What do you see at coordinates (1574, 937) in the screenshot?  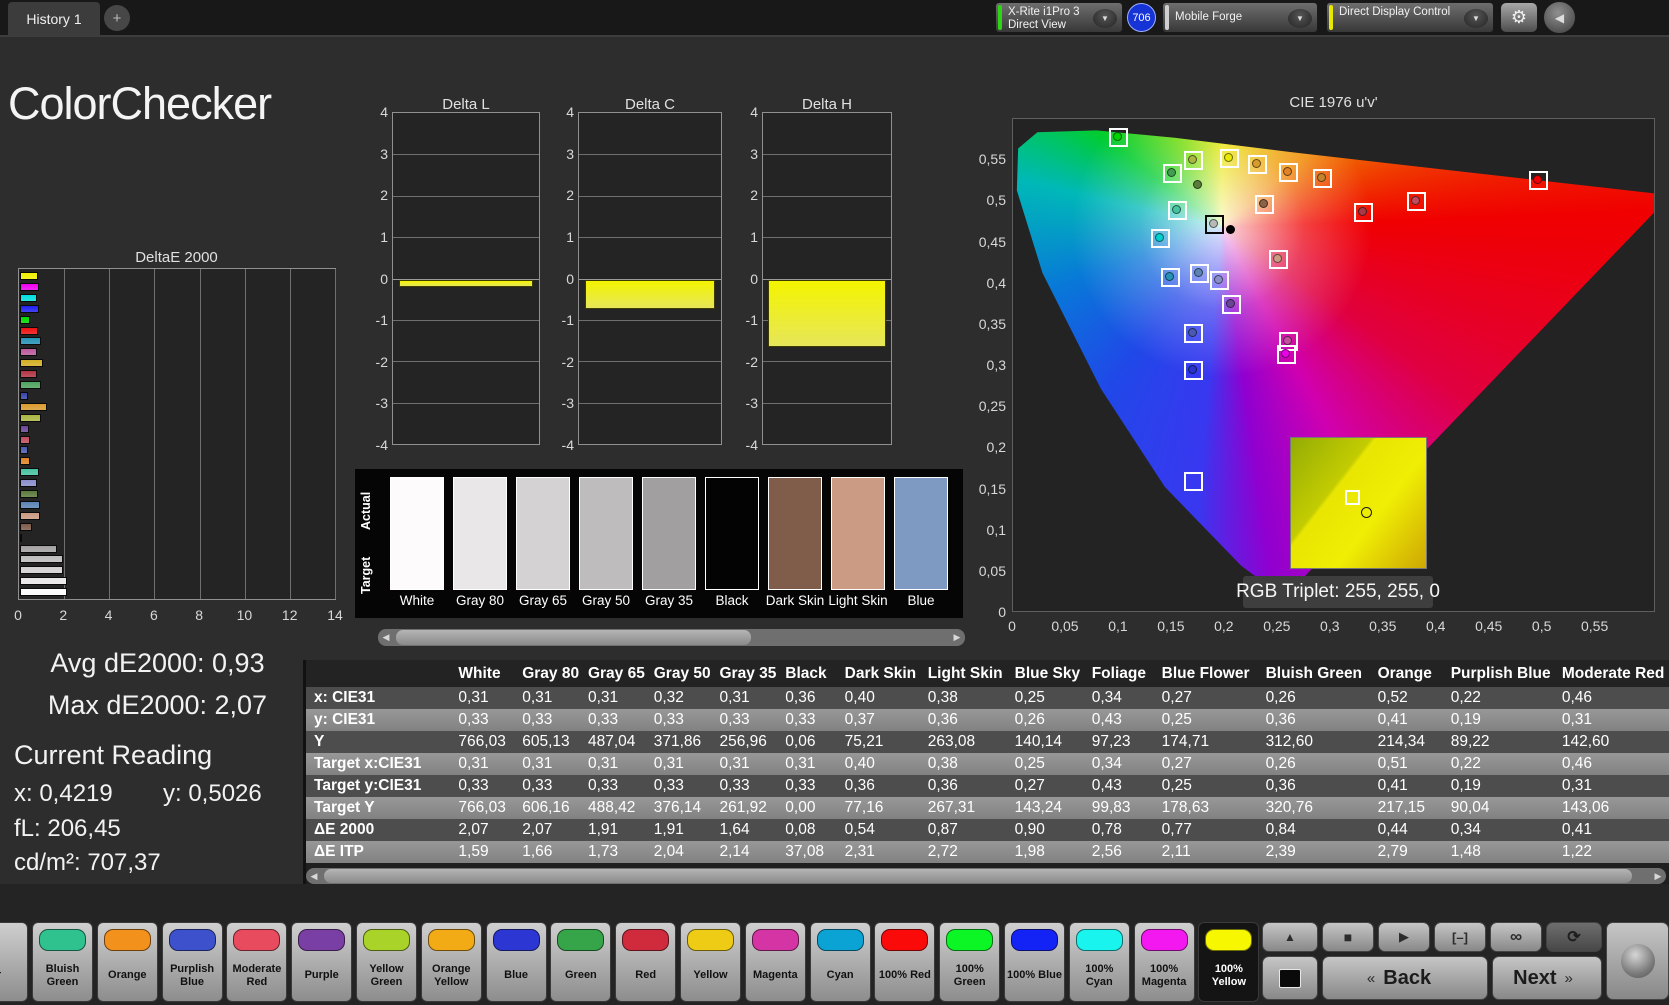 I see `refresh-button: ⟳` at bounding box center [1574, 937].